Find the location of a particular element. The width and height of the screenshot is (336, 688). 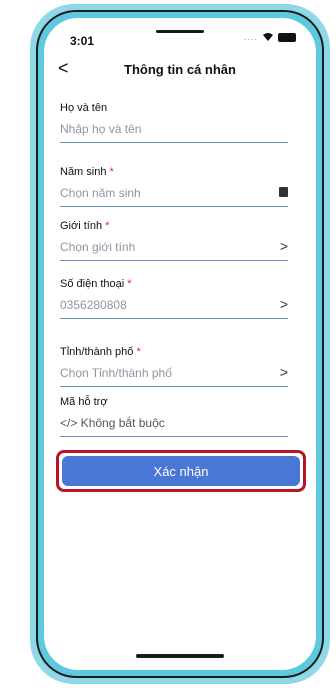

birth-year-label: Năm sinh * is located at coordinates (87, 172).